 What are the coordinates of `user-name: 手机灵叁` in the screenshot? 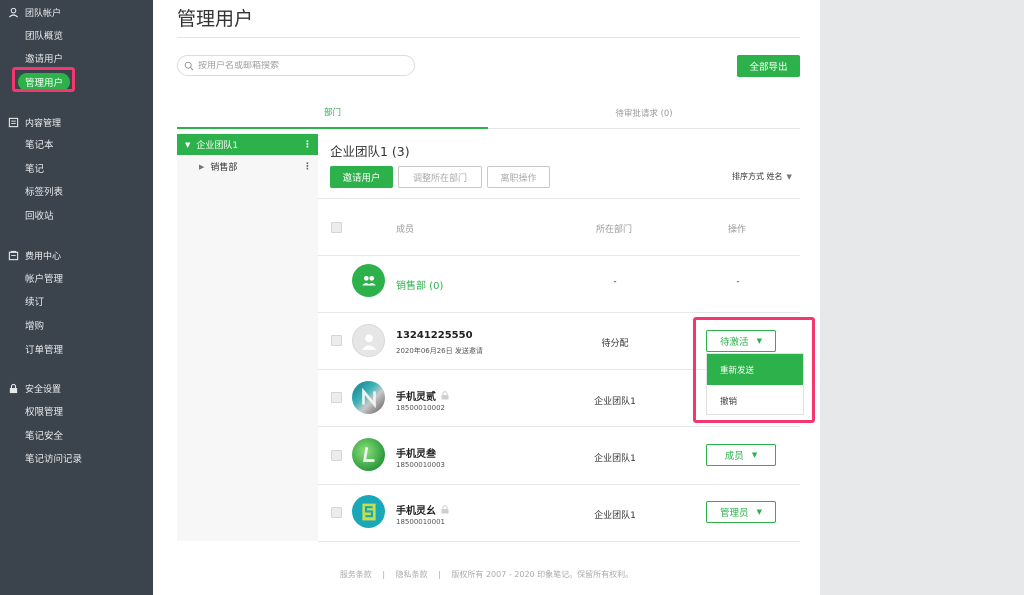 It's located at (416, 452).